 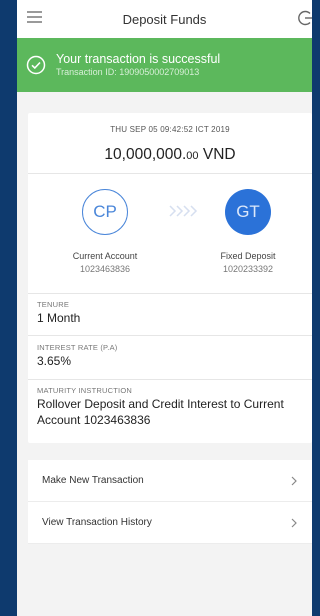 What do you see at coordinates (305, 18) in the screenshot?
I see `logout-icon` at bounding box center [305, 18].